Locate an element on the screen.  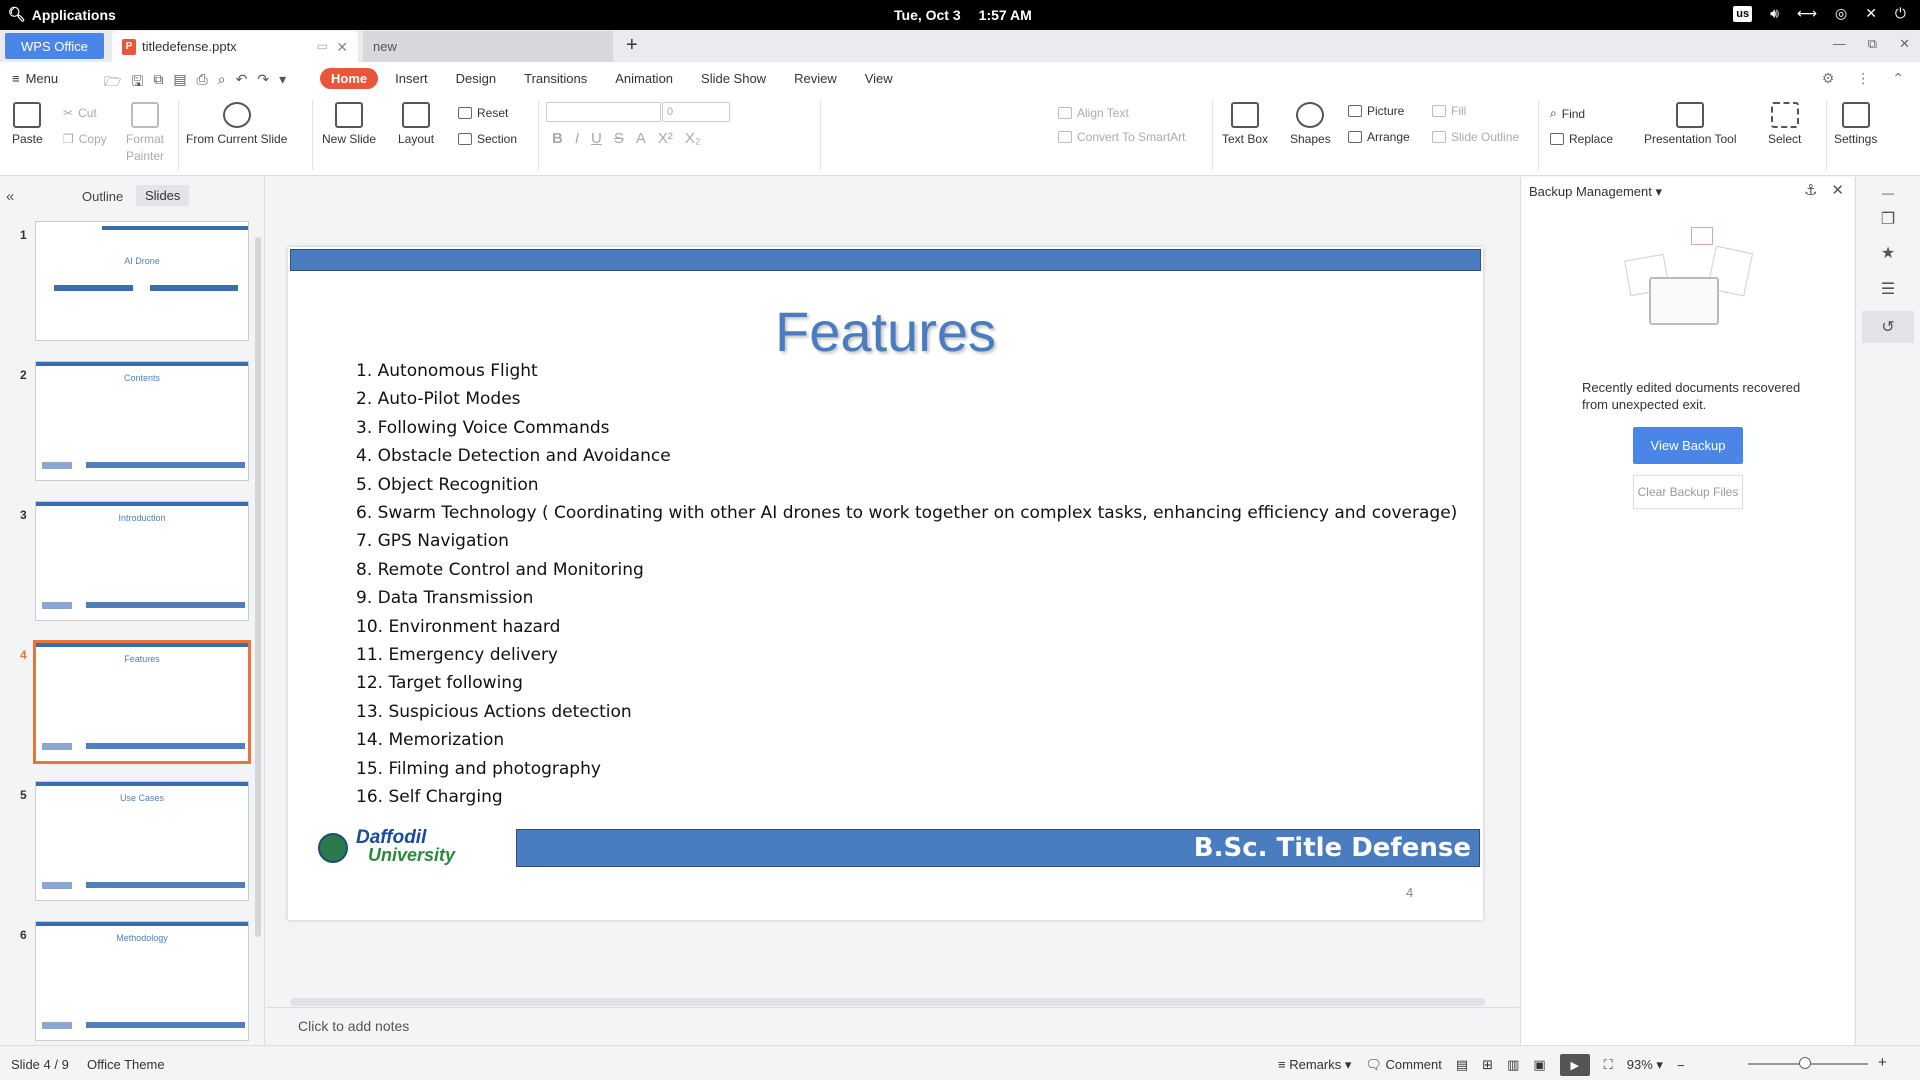
tab-review: Review is located at coordinates (815, 78).